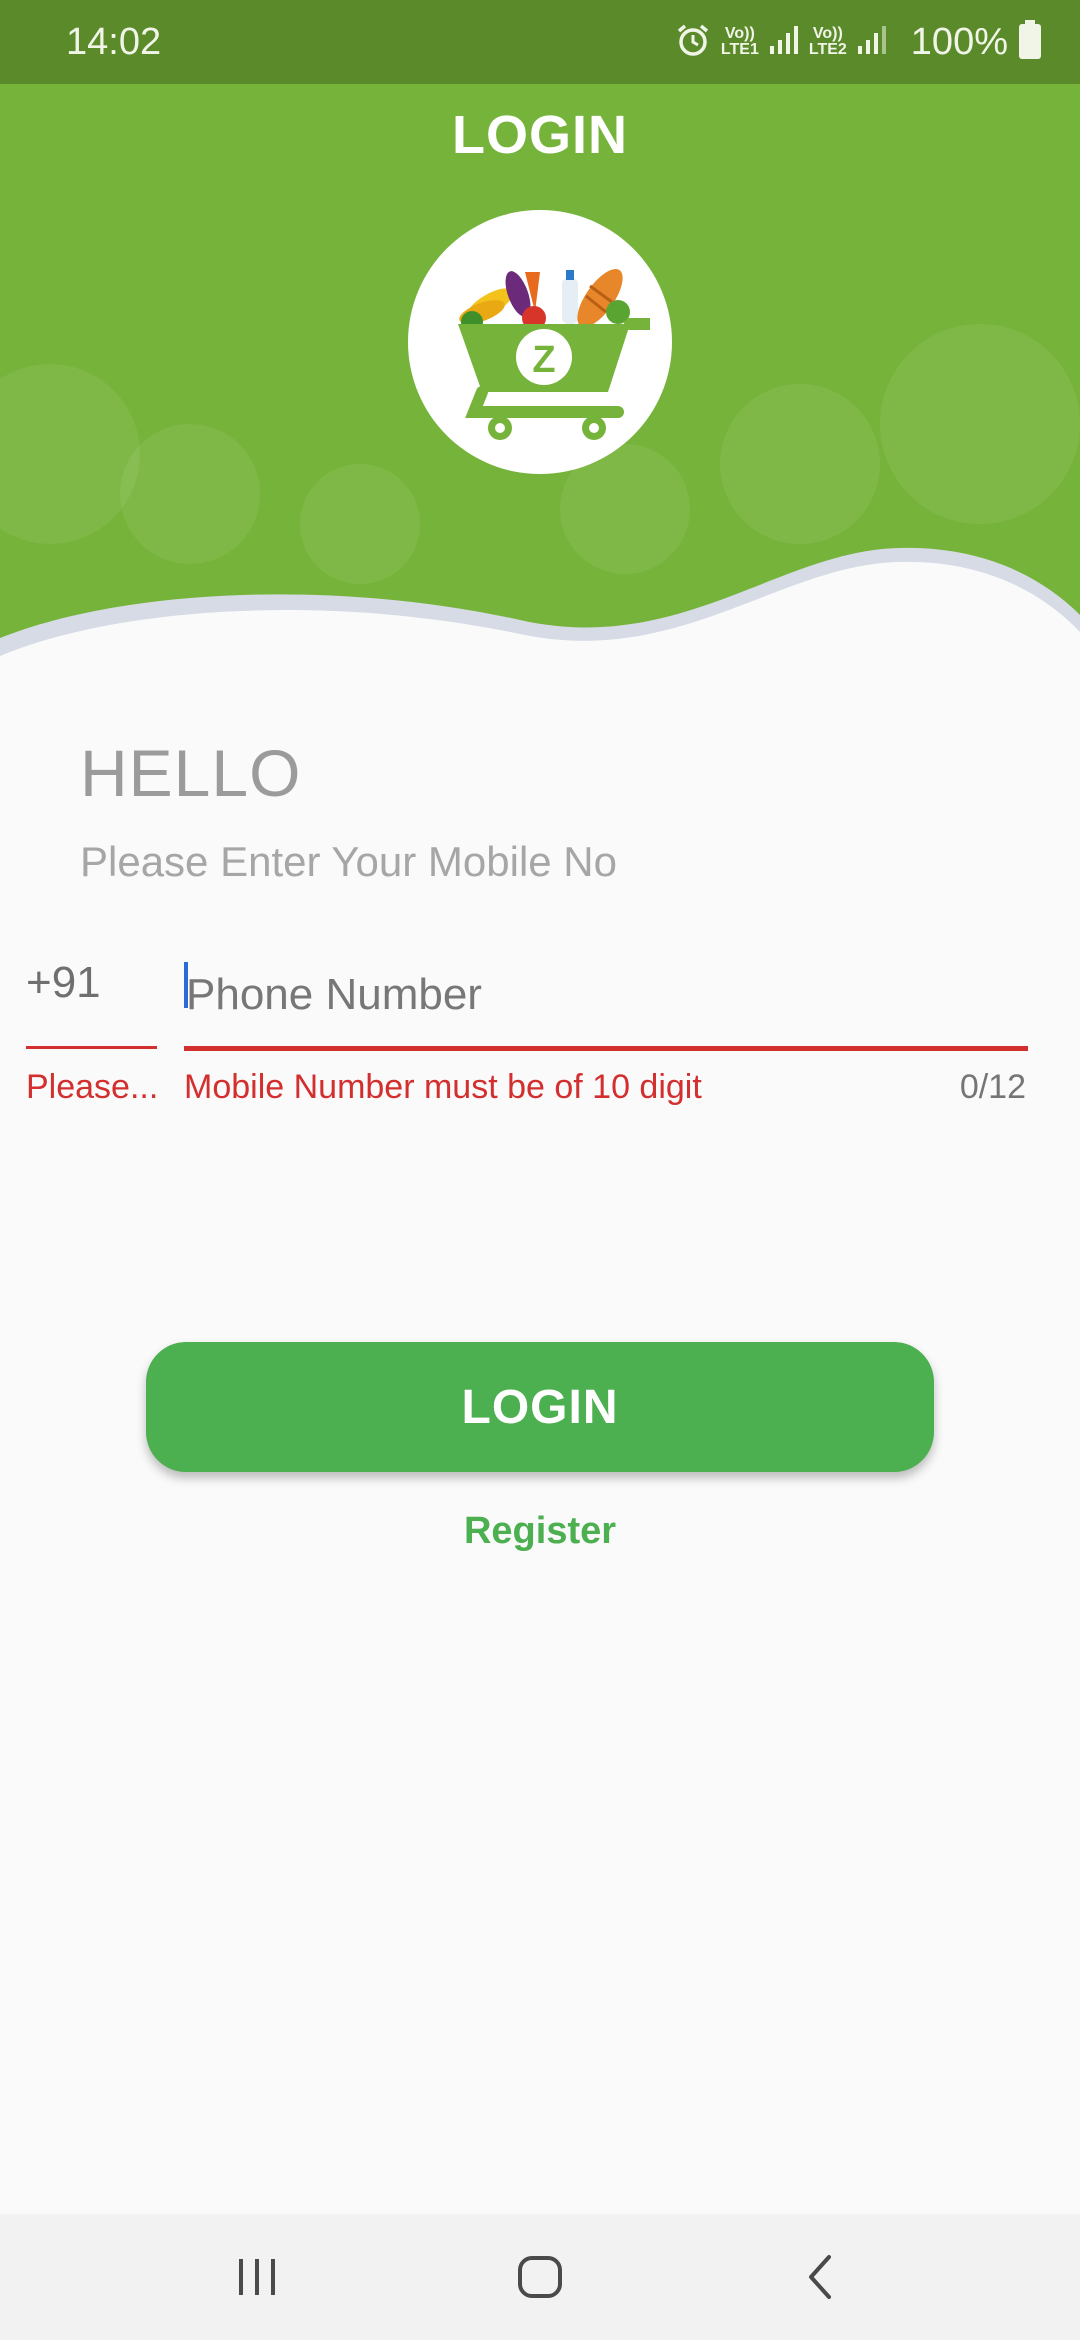  I want to click on alarm-icon, so click(693, 42).